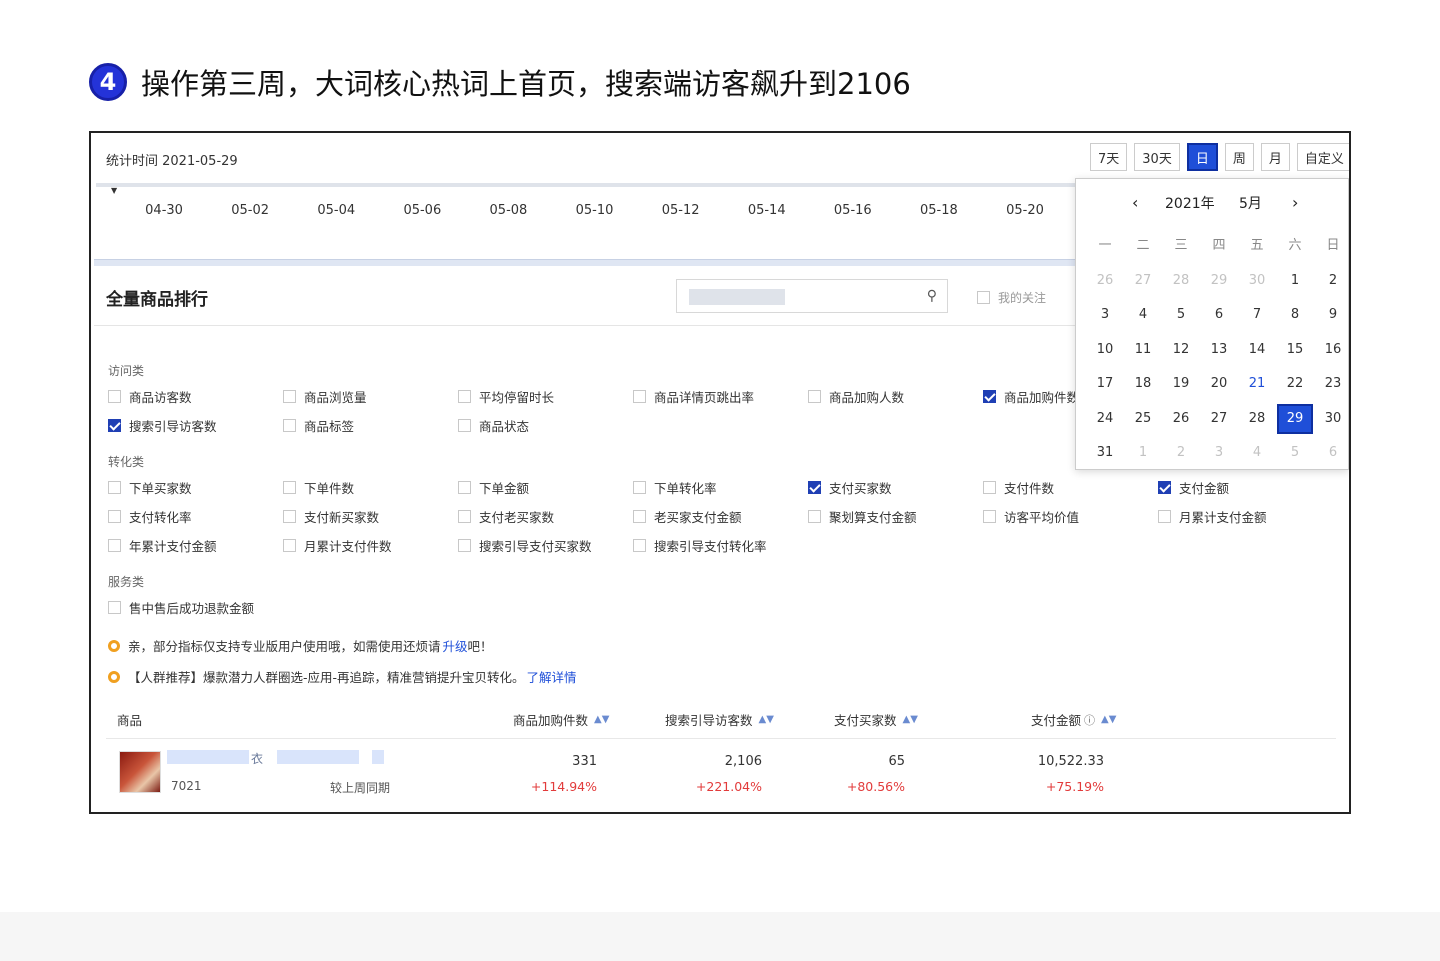 The width and height of the screenshot is (1440, 961). Describe the element at coordinates (812, 296) in the screenshot. I see `product-search-input: ⚲` at that location.